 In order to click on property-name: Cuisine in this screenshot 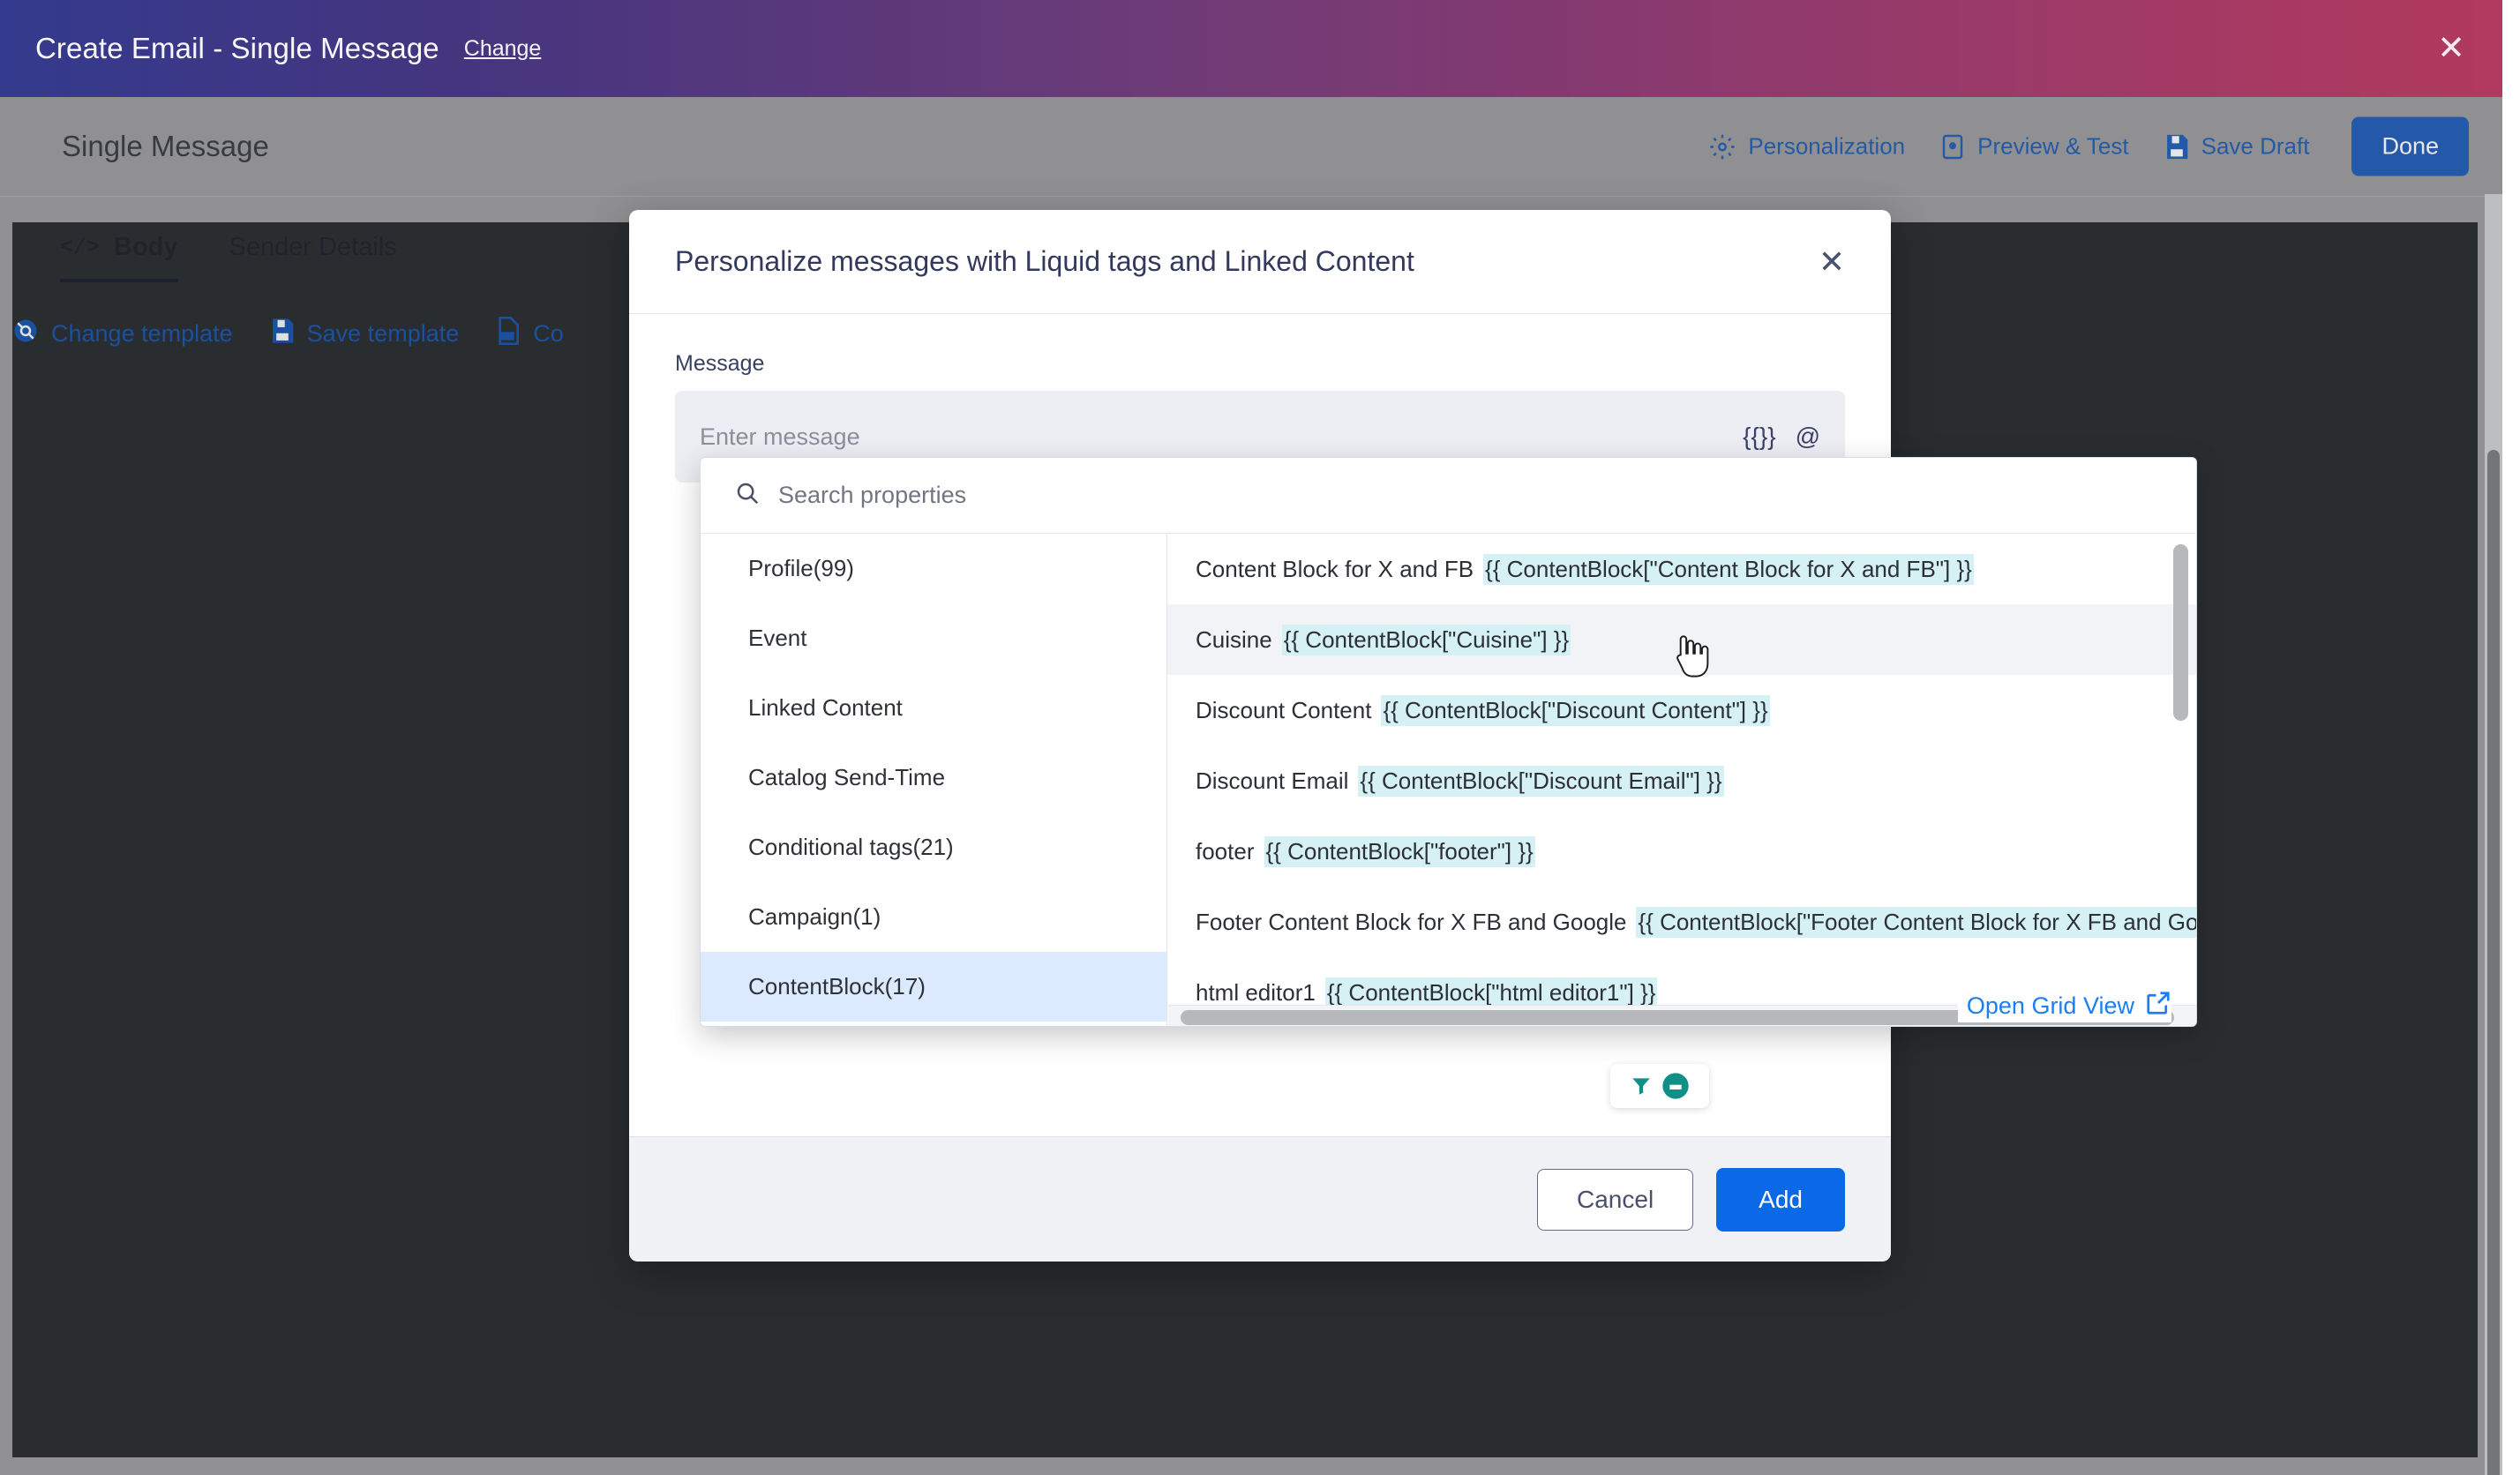, I will do `click(1234, 639)`.